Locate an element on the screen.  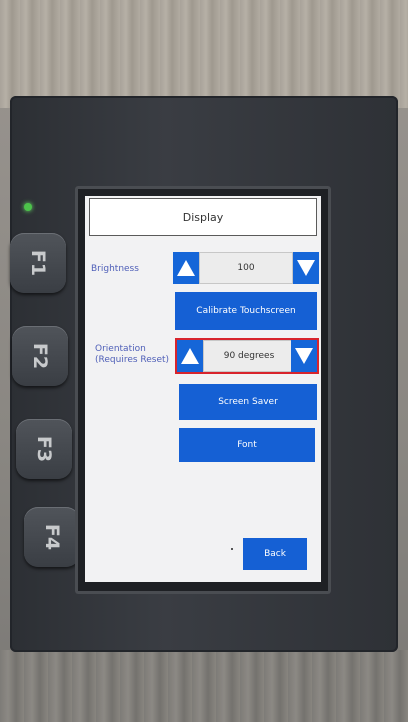
f3-key-label: F3 is located at coordinates (43, 449).